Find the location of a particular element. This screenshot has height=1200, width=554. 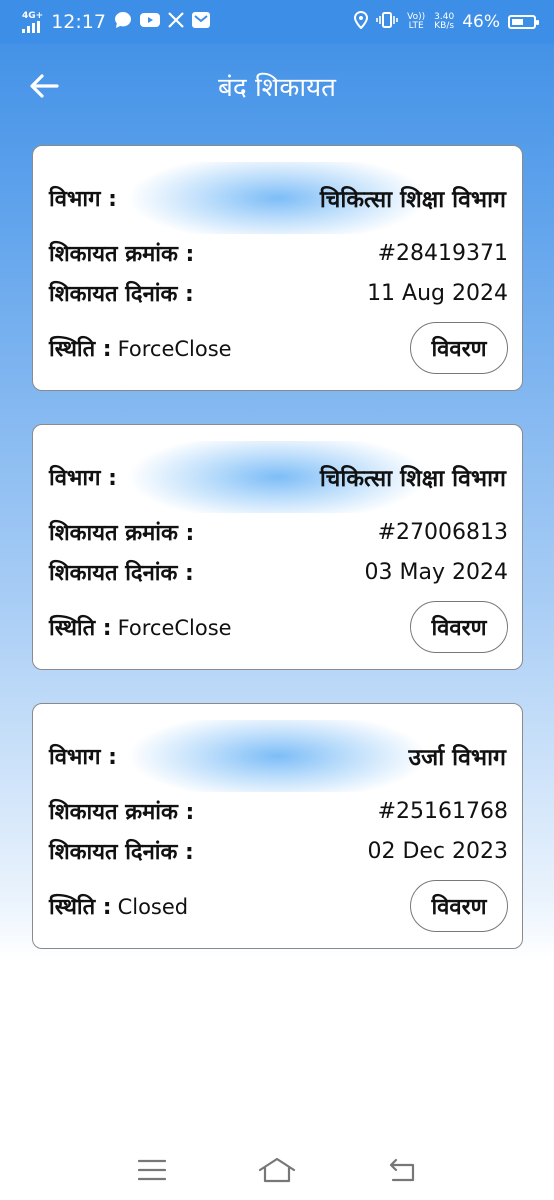

network-speed-unit: KB/s is located at coordinates (444, 26).